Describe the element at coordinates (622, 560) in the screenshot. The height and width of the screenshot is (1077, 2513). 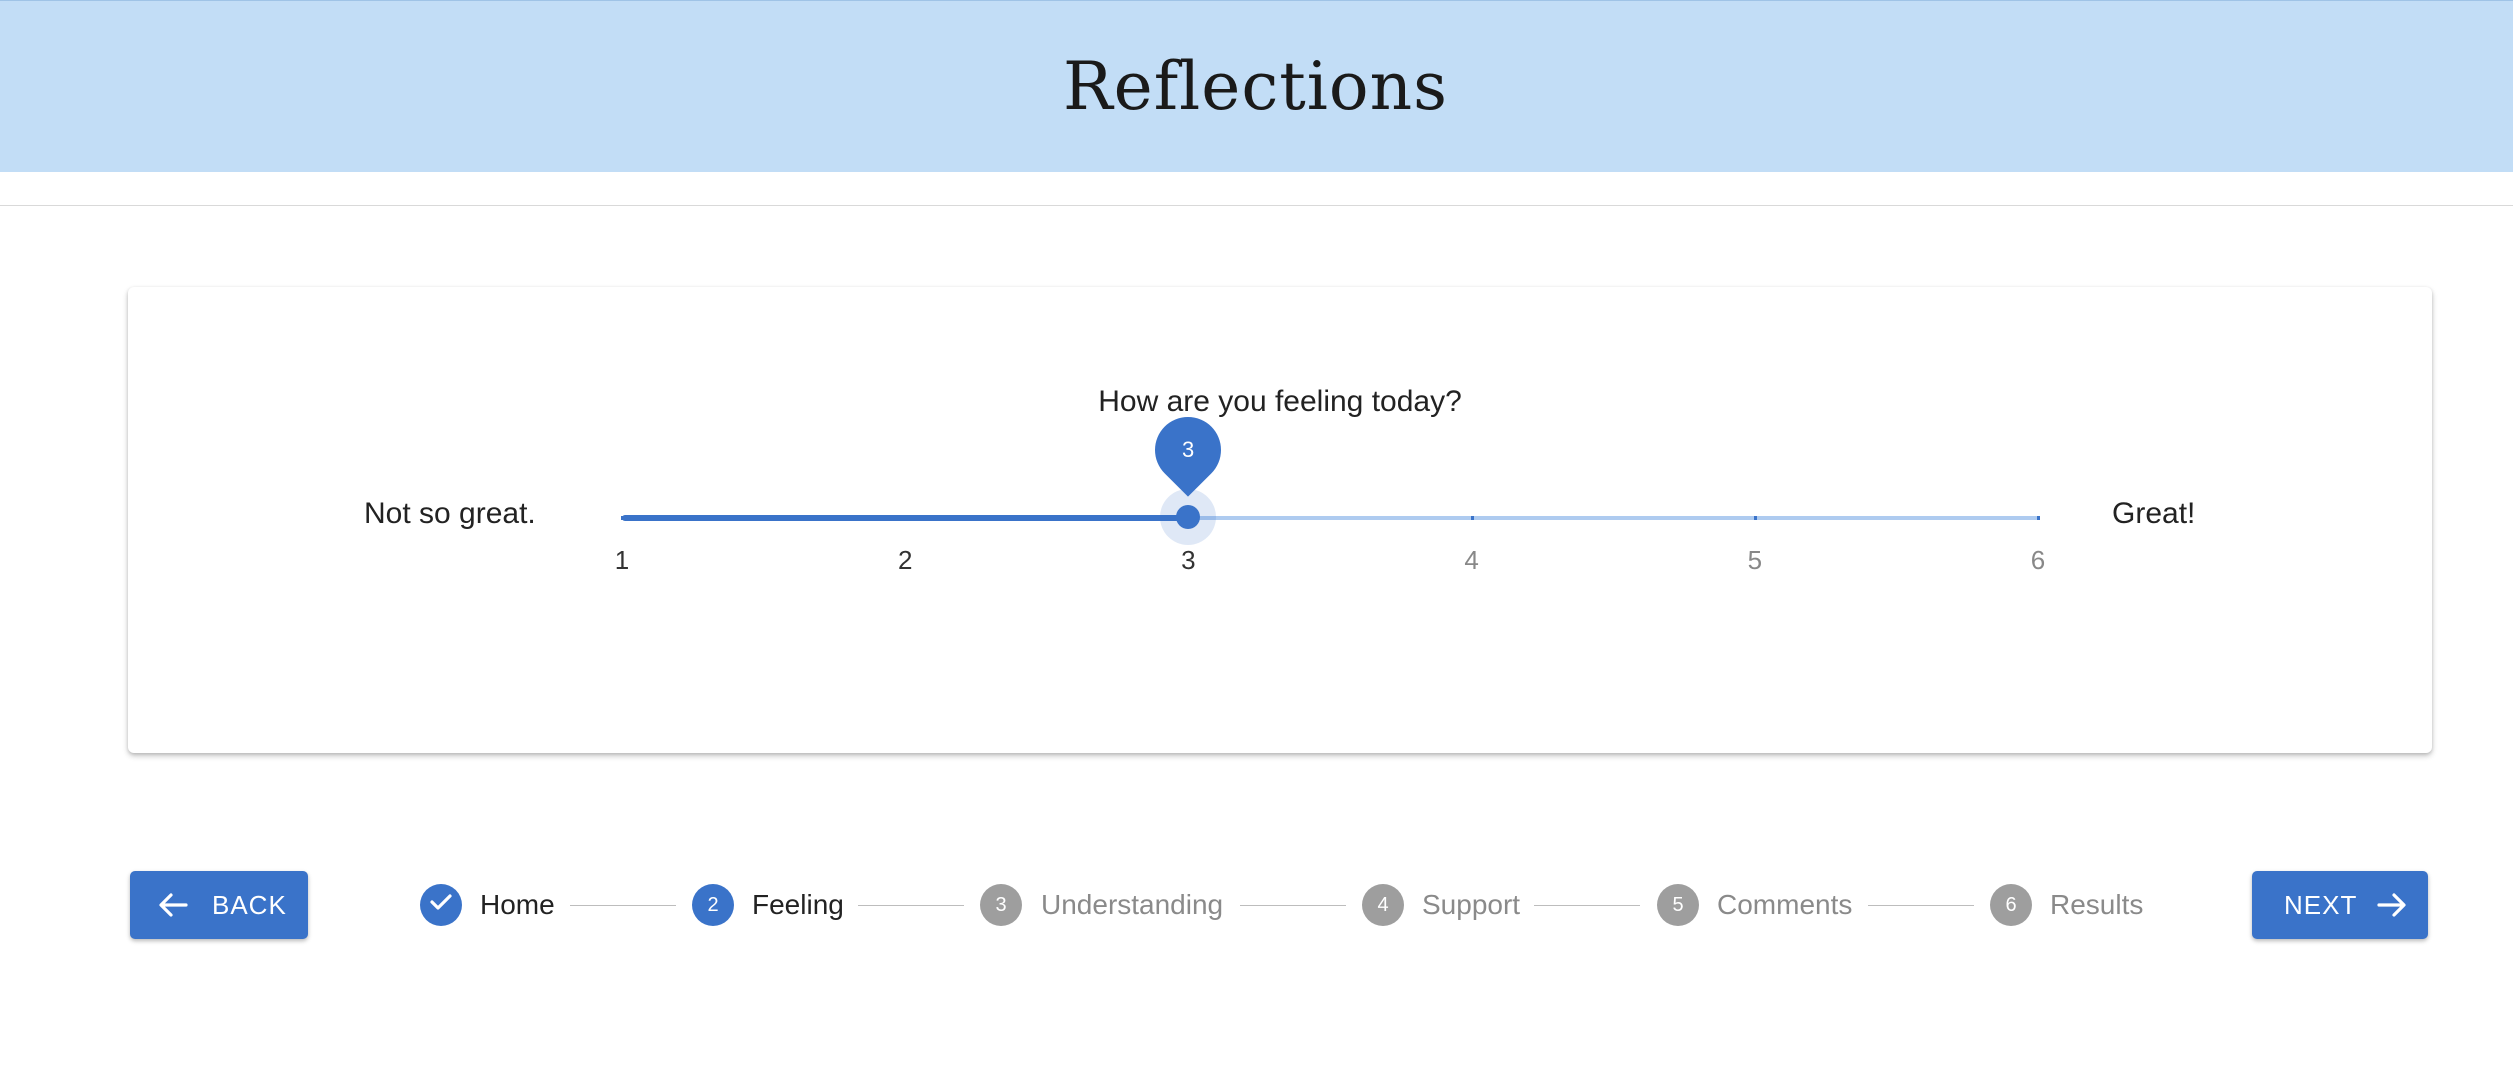
I see `slider-tick-label: 1` at that location.